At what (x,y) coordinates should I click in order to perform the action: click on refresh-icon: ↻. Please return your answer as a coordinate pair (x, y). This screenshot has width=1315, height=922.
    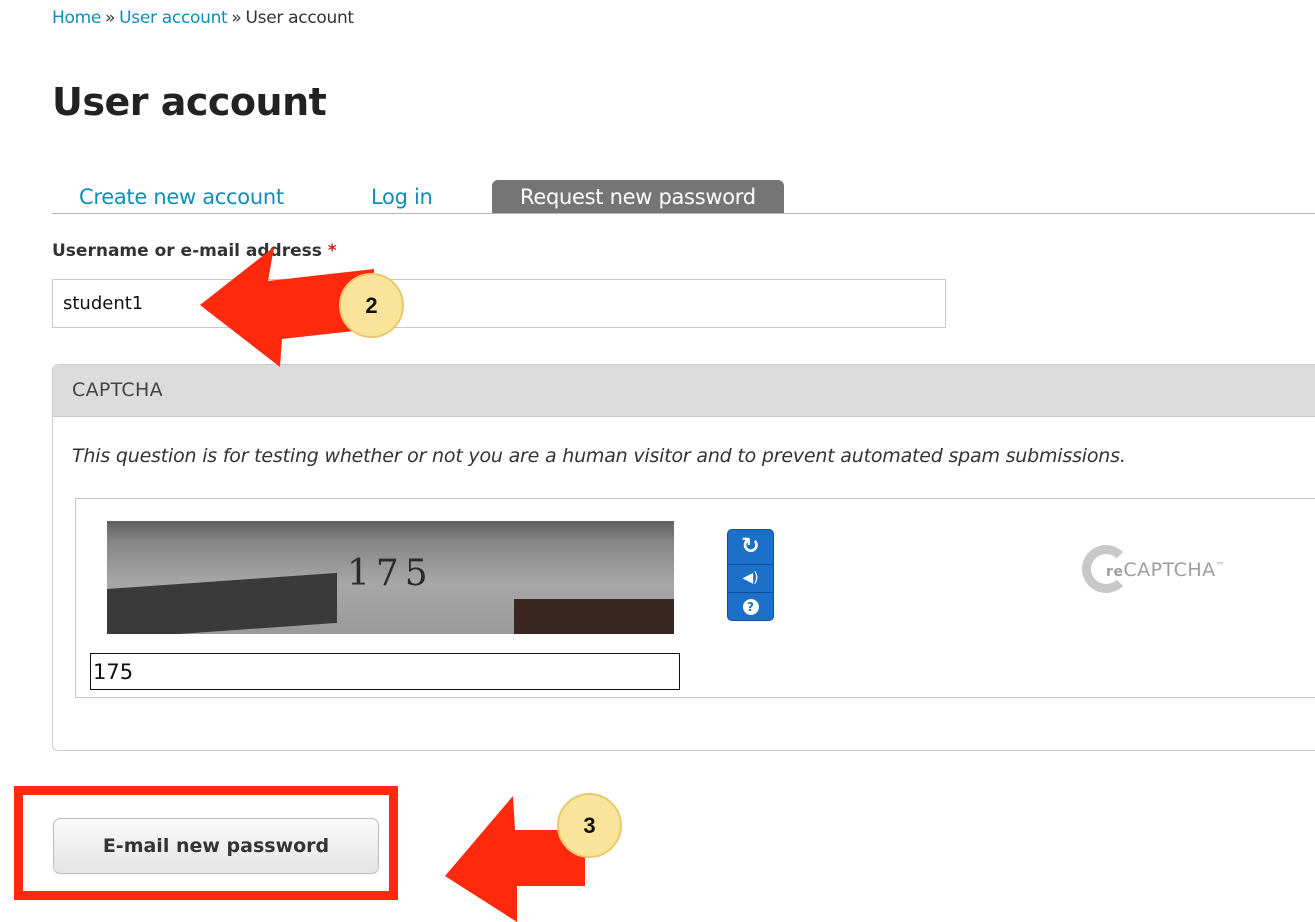
    Looking at the image, I should click on (750, 547).